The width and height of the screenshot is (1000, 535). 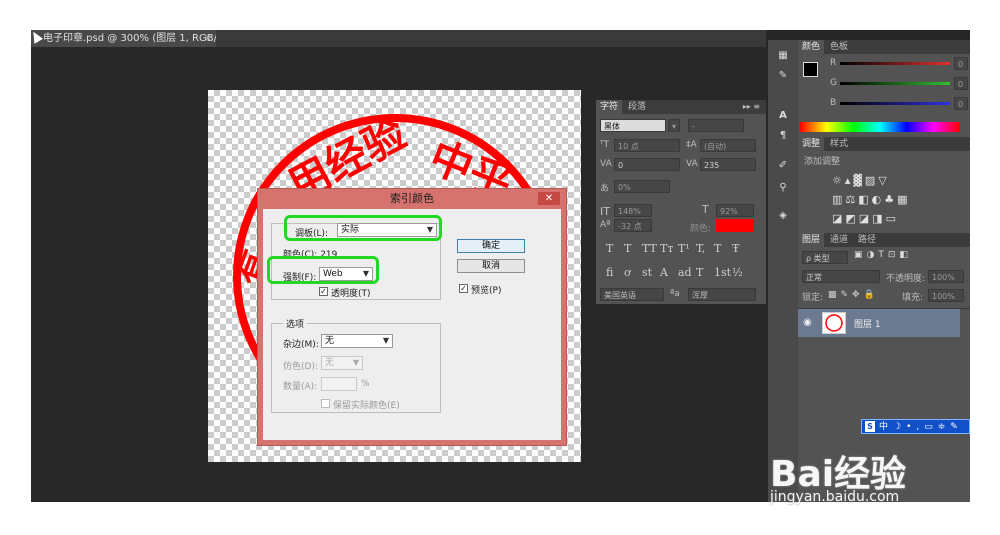 What do you see at coordinates (835, 497) in the screenshot?
I see `watermark-url: jingyan.baidu.com` at bounding box center [835, 497].